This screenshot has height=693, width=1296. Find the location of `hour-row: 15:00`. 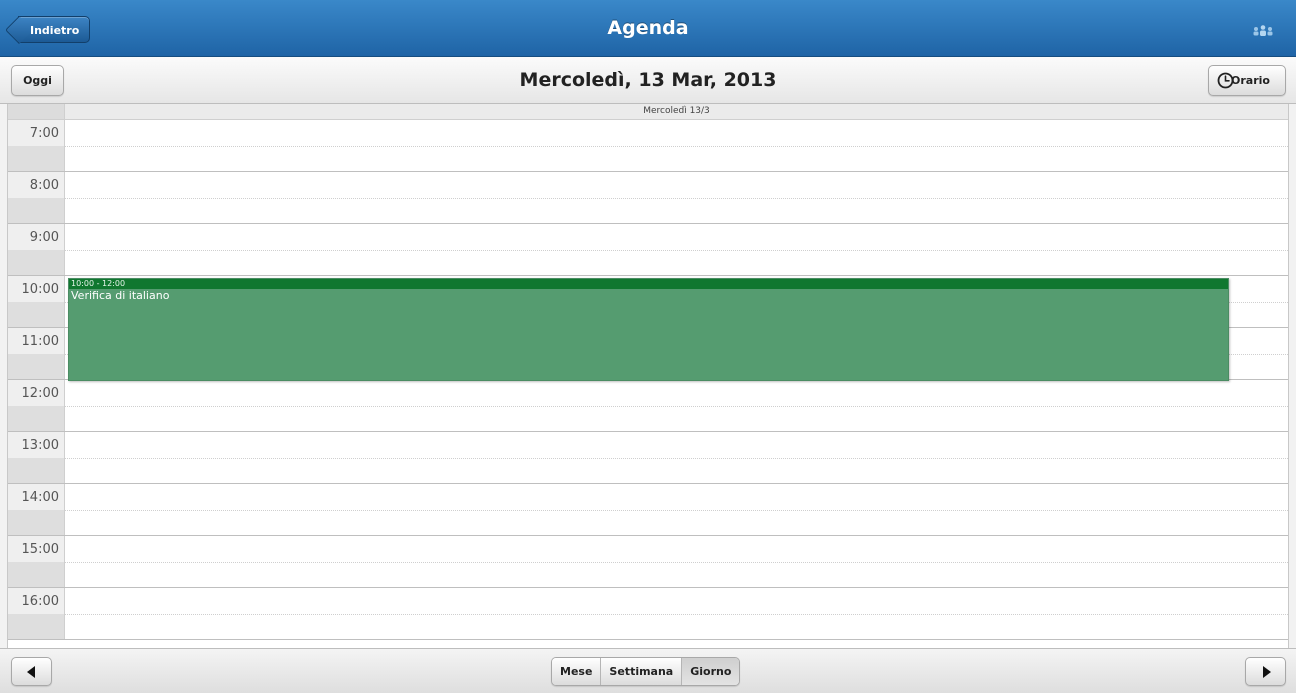

hour-row: 15:00 is located at coordinates (648, 562).